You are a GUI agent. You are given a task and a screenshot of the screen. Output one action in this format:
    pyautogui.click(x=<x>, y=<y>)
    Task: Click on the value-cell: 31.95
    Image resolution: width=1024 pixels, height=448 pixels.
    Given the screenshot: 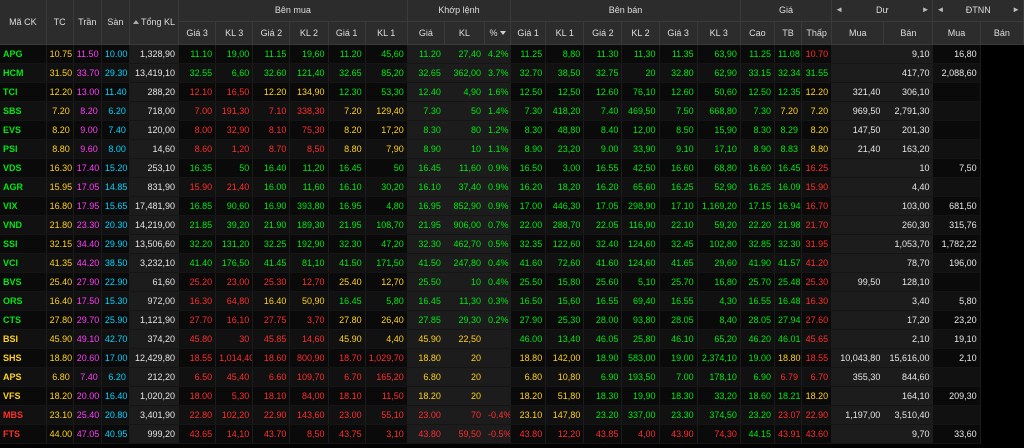 What is the action you would take?
    pyautogui.click(x=817, y=244)
    